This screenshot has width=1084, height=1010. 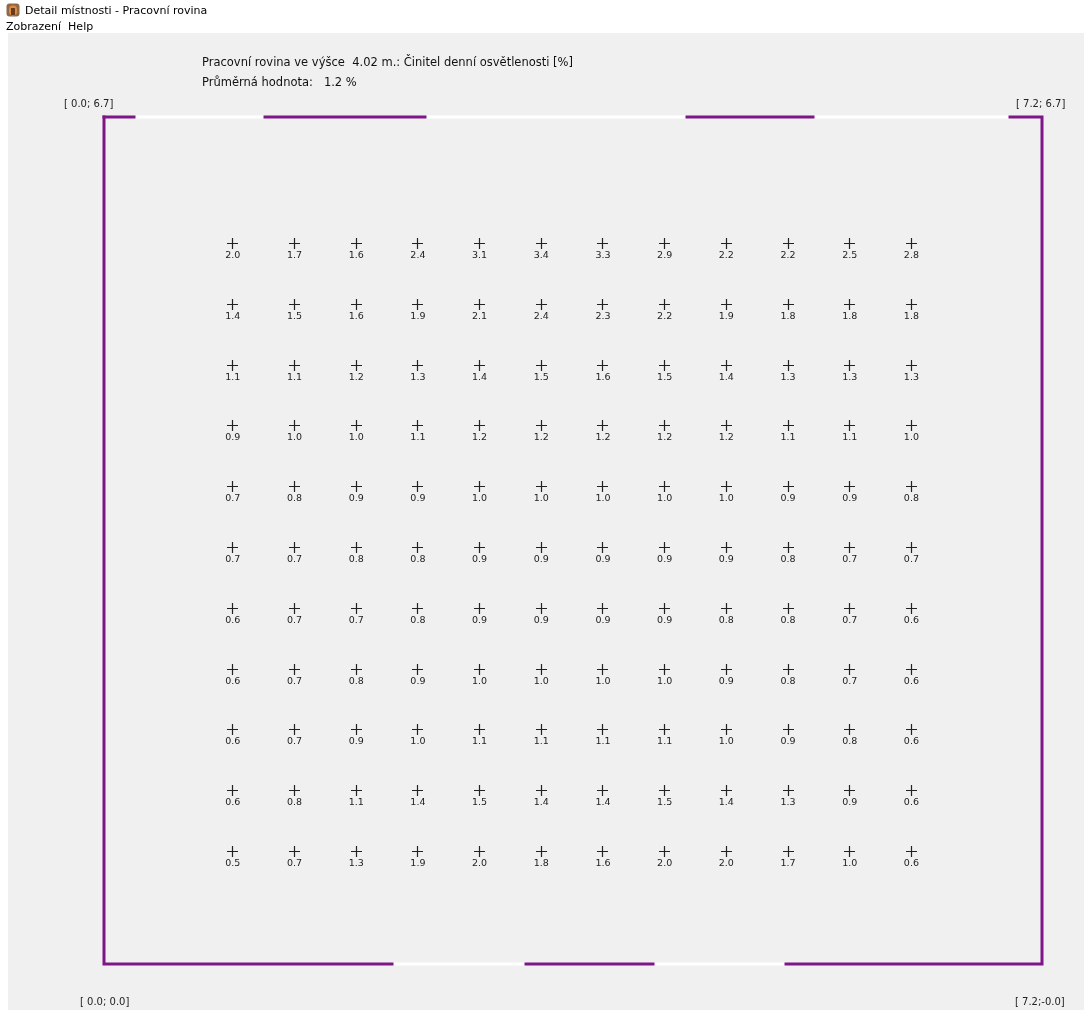 I want to click on menu-item: Zobrazení, so click(x=35, y=26).